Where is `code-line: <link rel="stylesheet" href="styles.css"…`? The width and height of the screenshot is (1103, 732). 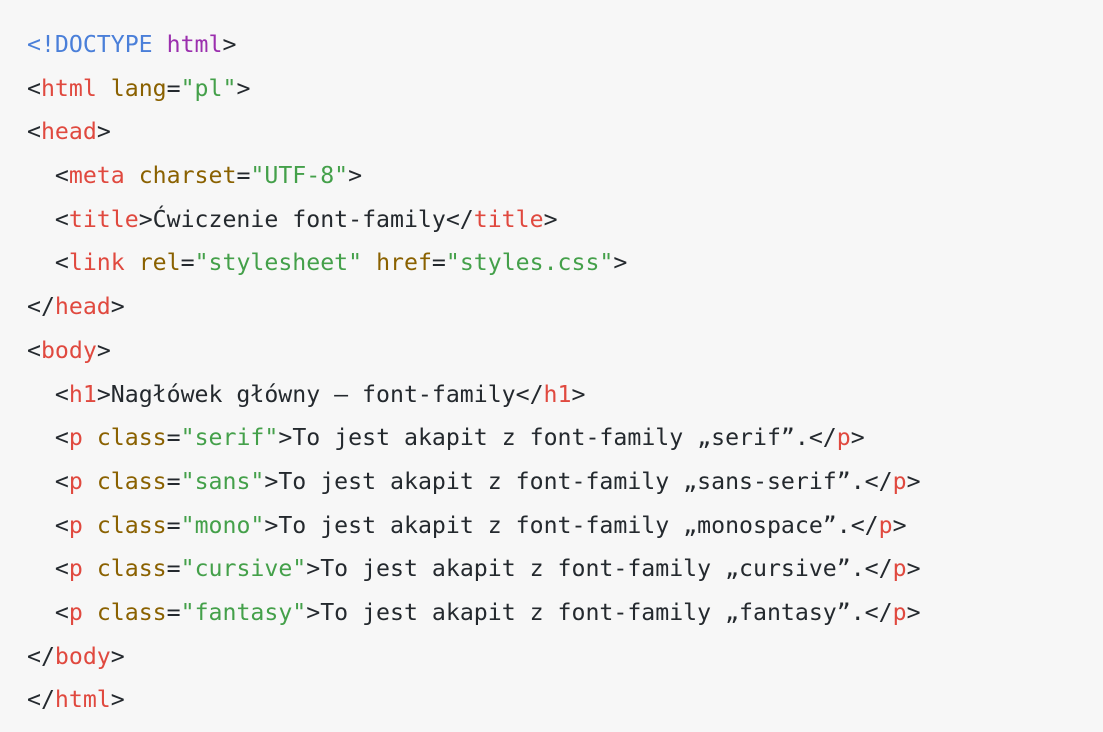 code-line: <link rel="stylesheet" href="styles.css"… is located at coordinates (565, 263).